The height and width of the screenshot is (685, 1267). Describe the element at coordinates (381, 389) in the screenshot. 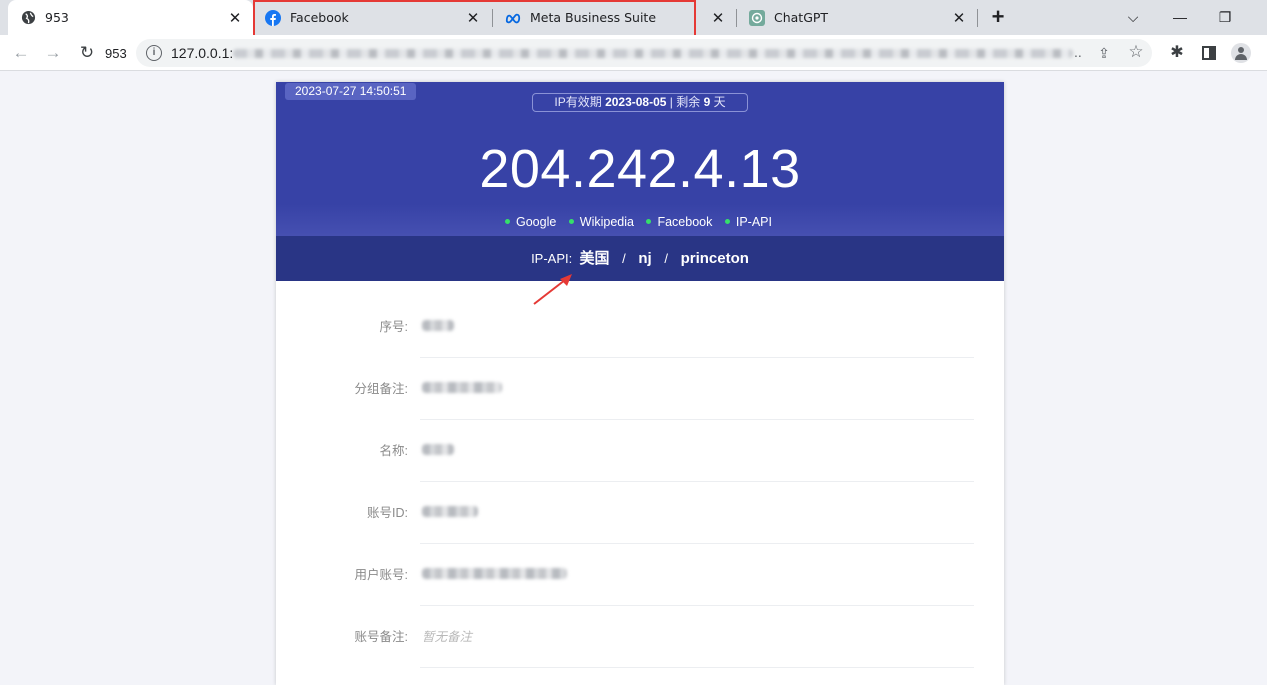

I see `field-label: 分组备注:` at that location.